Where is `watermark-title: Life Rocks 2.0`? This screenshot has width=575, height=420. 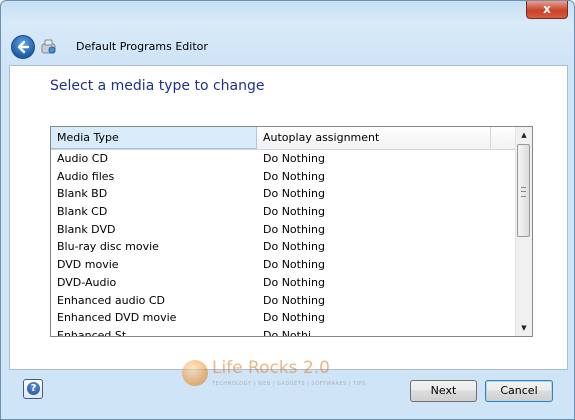
watermark-title: Life Rocks 2.0 is located at coordinates (271, 368).